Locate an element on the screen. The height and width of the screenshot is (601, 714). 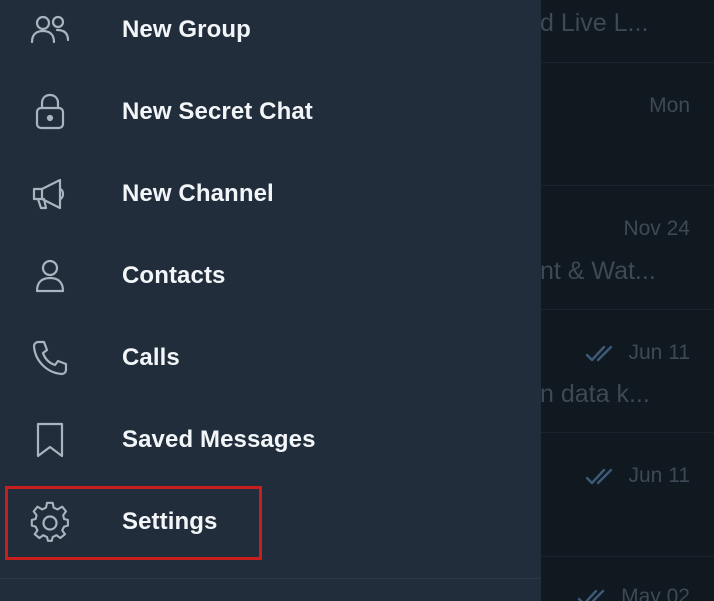
menu-item-label: New Secret Chat is located at coordinates (217, 111).